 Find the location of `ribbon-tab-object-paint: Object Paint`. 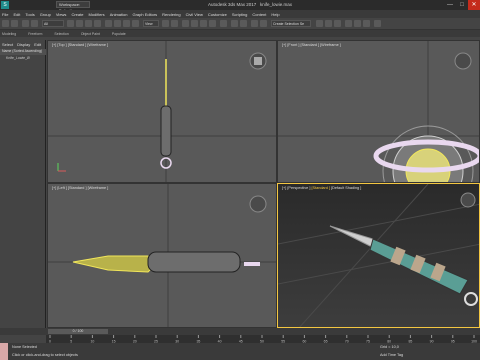

ribbon-tab-object-paint: Object Paint is located at coordinates (90, 34).